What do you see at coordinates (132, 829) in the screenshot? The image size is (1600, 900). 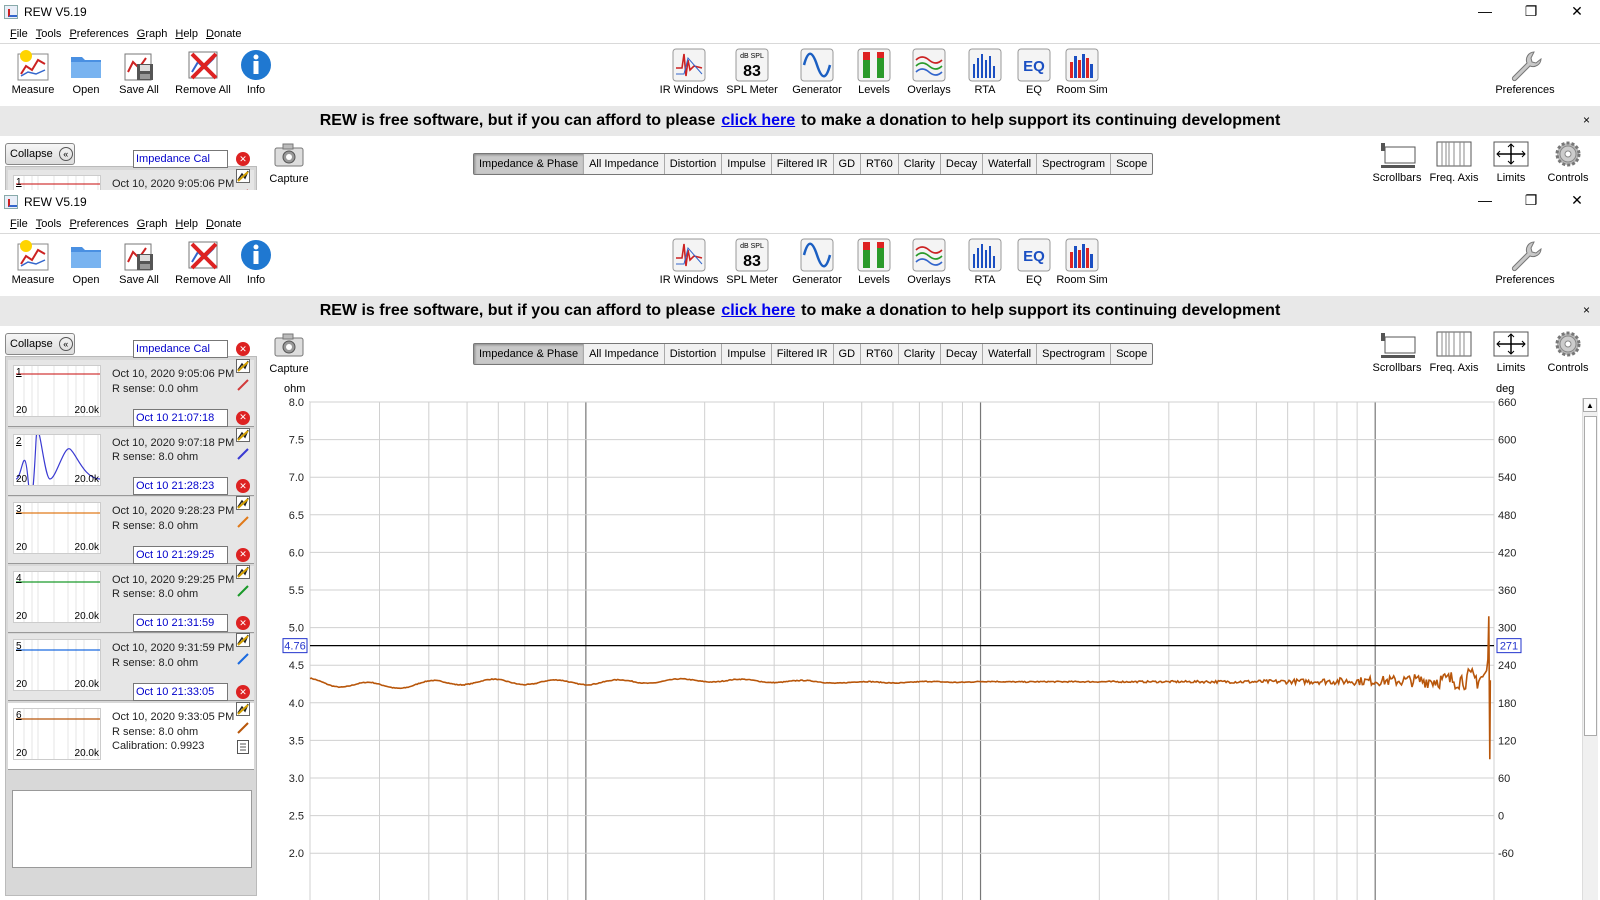 I see `notes-box` at bounding box center [132, 829].